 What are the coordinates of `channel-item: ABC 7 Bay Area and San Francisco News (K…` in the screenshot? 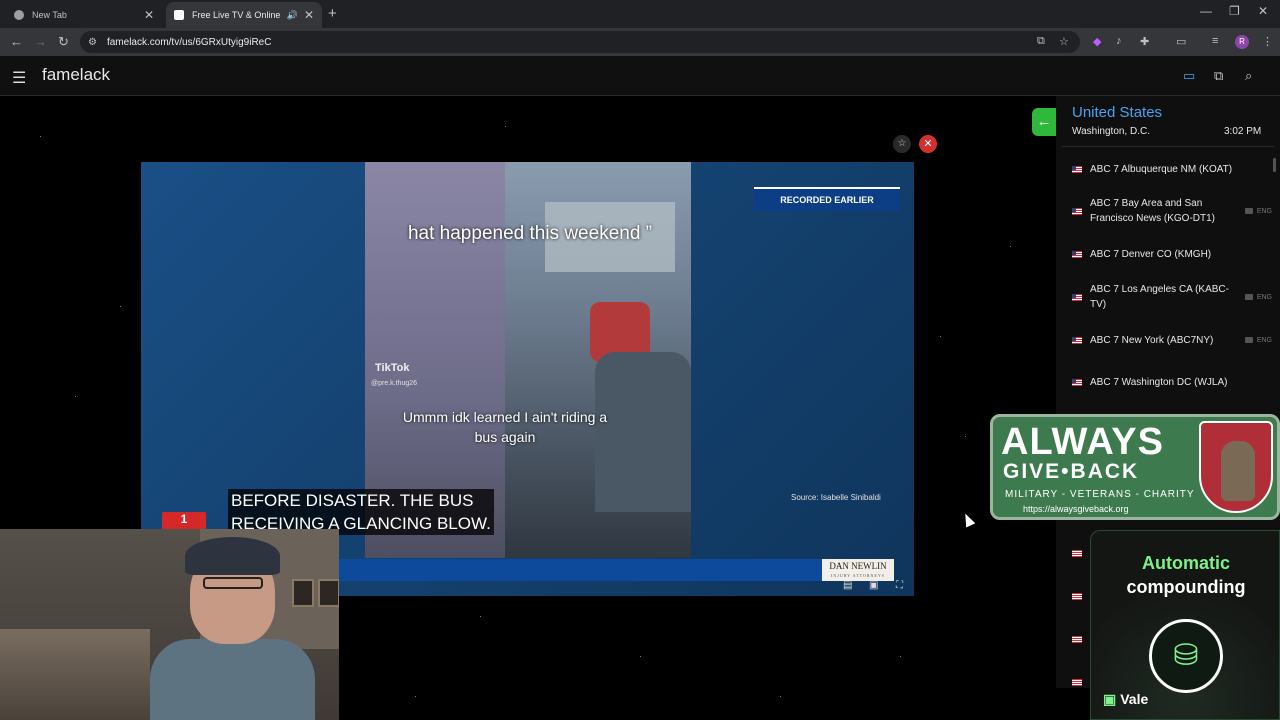 It's located at (1172, 211).